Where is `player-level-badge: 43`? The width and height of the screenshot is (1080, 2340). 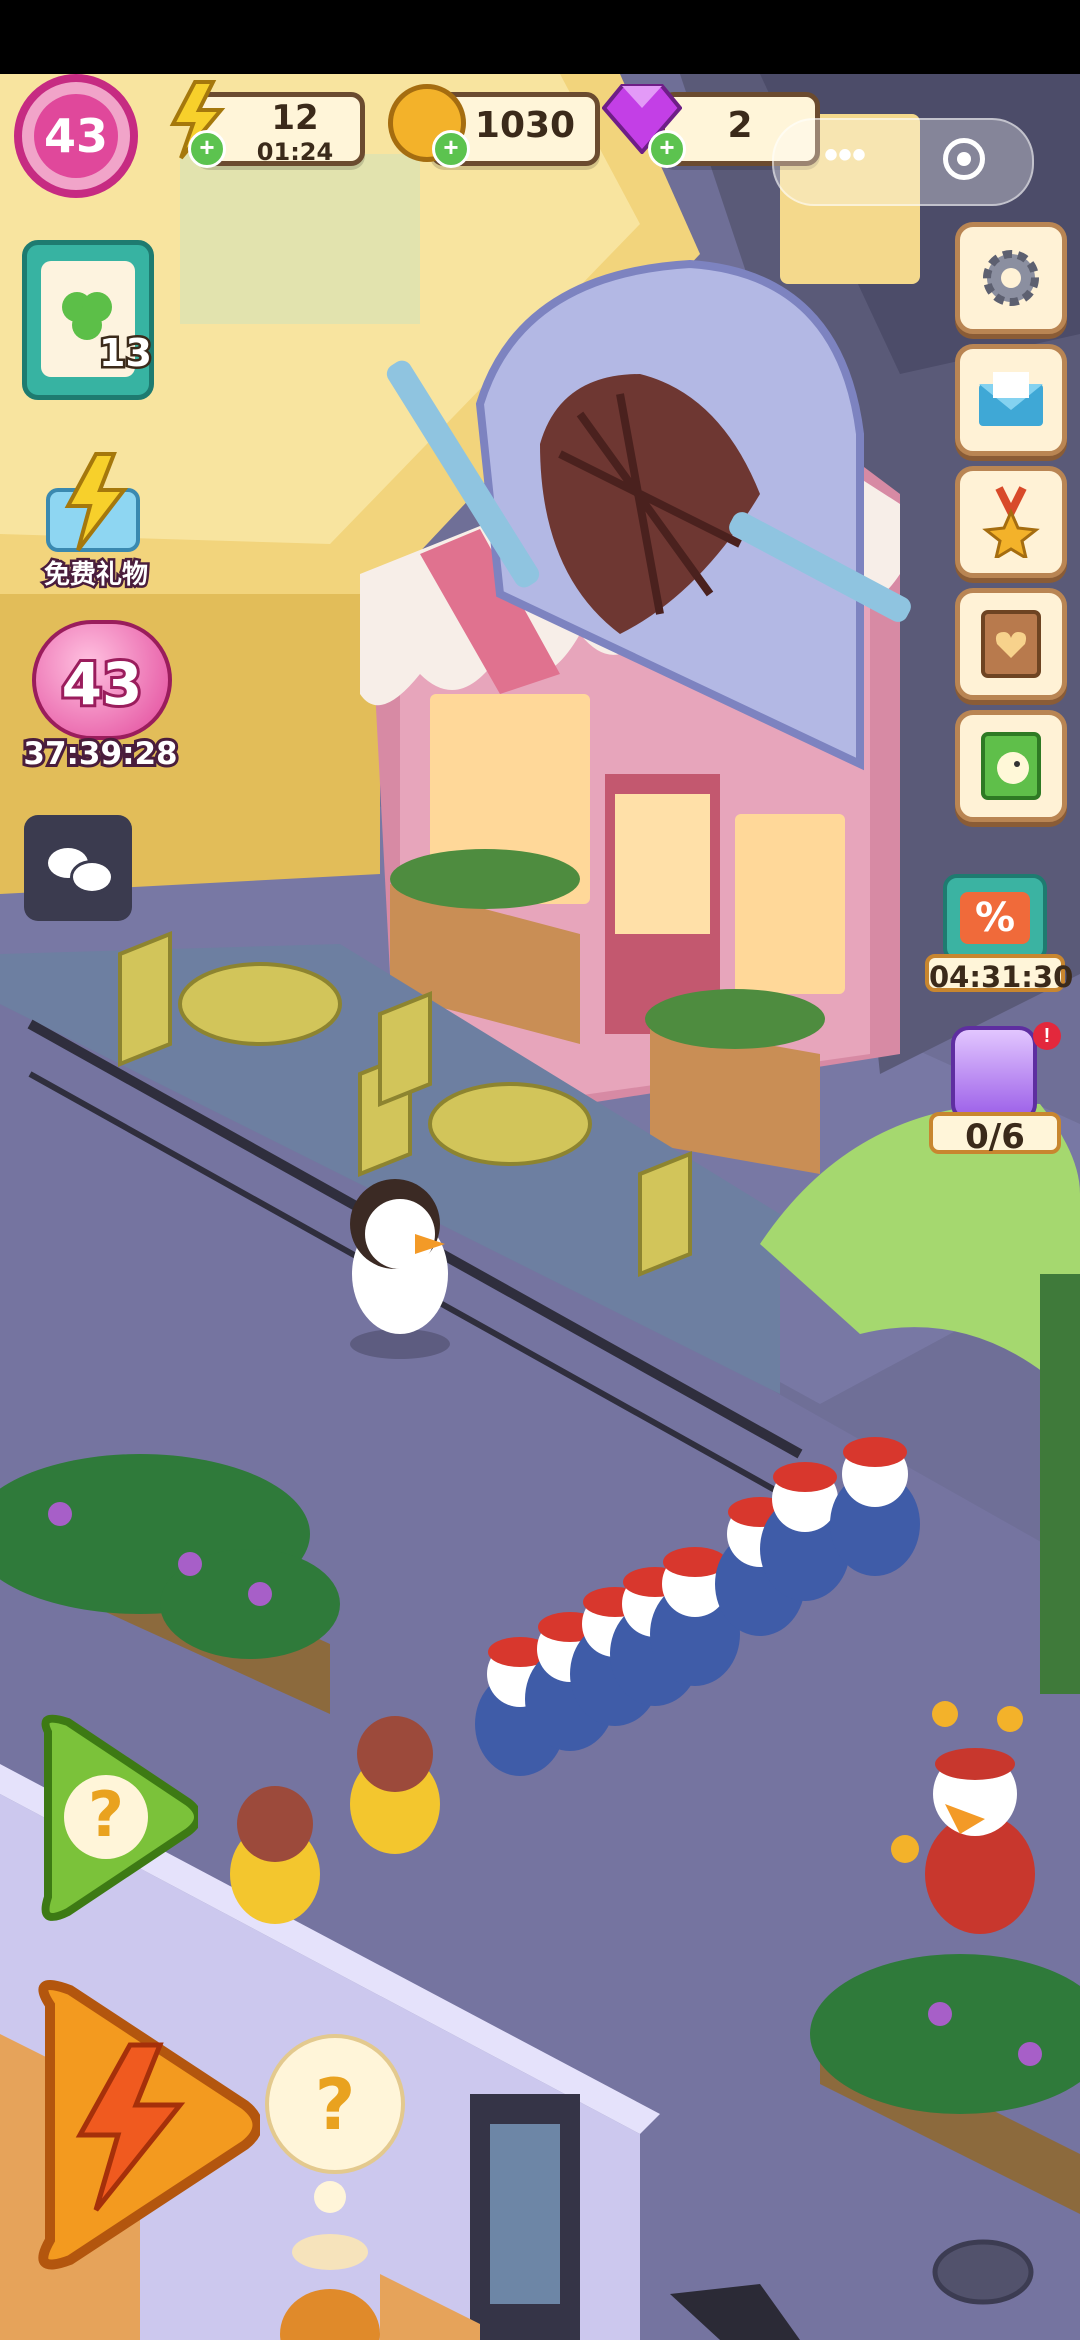
player-level-badge: 43 is located at coordinates (76, 136).